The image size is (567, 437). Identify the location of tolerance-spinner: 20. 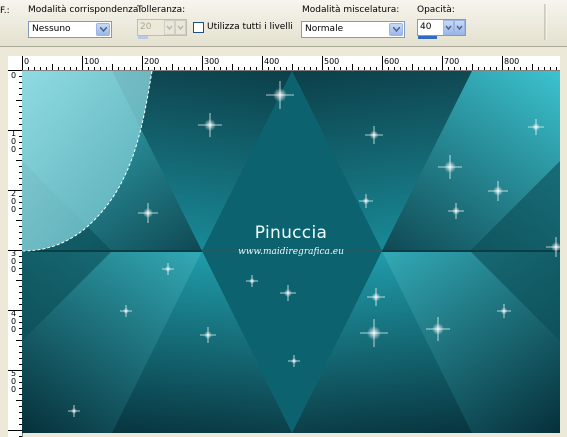
(162, 29).